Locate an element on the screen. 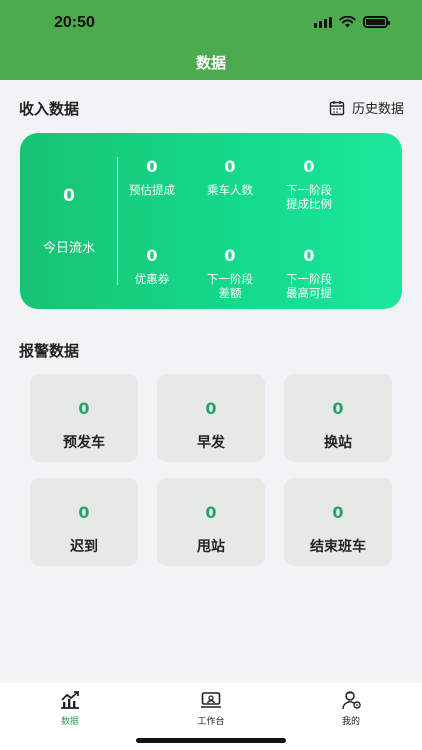  today-revenue-value: 0 is located at coordinates (69, 196).